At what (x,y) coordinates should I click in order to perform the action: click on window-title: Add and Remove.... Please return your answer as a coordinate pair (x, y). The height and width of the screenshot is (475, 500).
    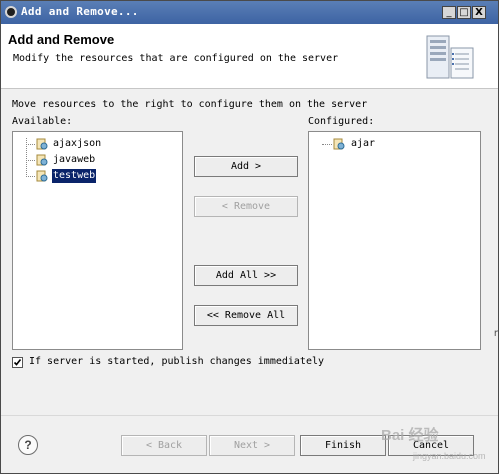
    Looking at the image, I should click on (80, 11).